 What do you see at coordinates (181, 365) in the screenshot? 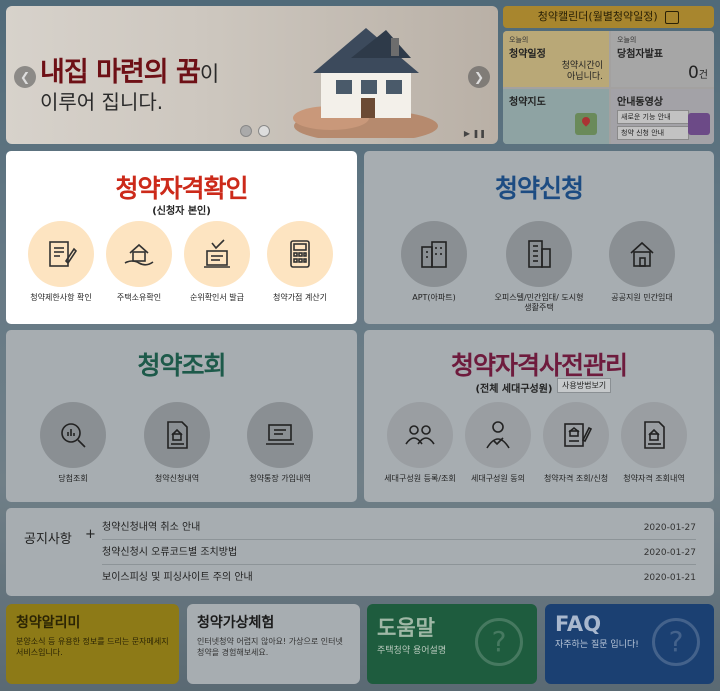
I see `inquiry-title: 청약조회` at bounding box center [181, 365].